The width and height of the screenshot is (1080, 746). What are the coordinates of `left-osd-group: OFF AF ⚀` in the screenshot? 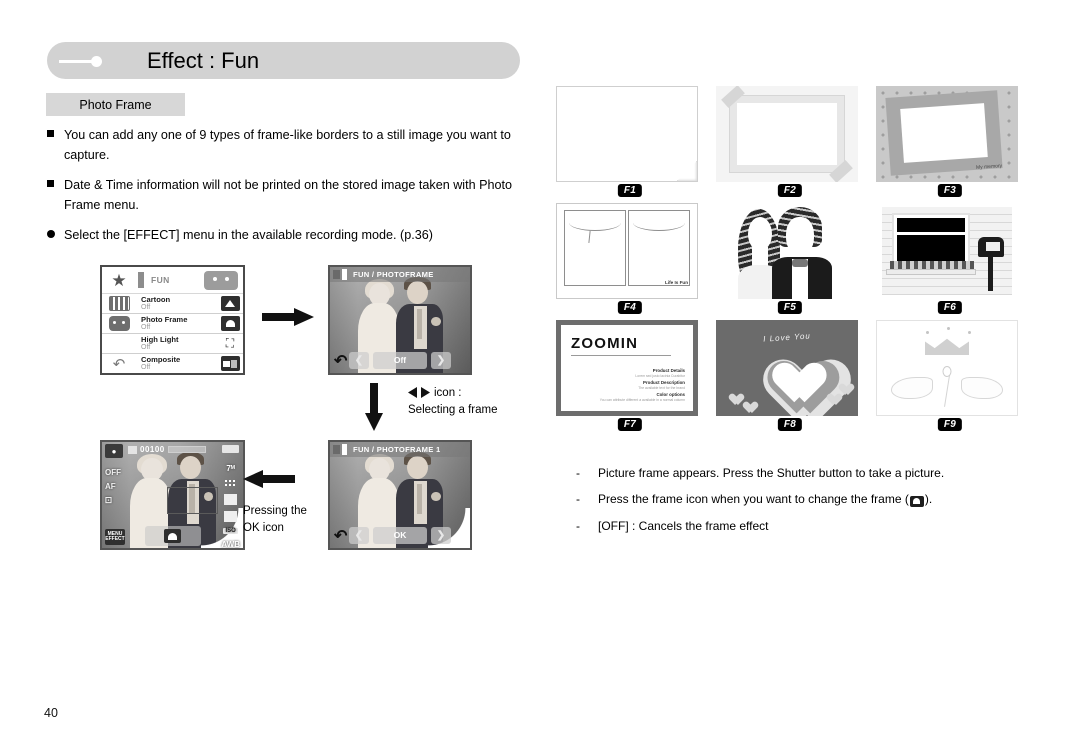 It's located at (113, 486).